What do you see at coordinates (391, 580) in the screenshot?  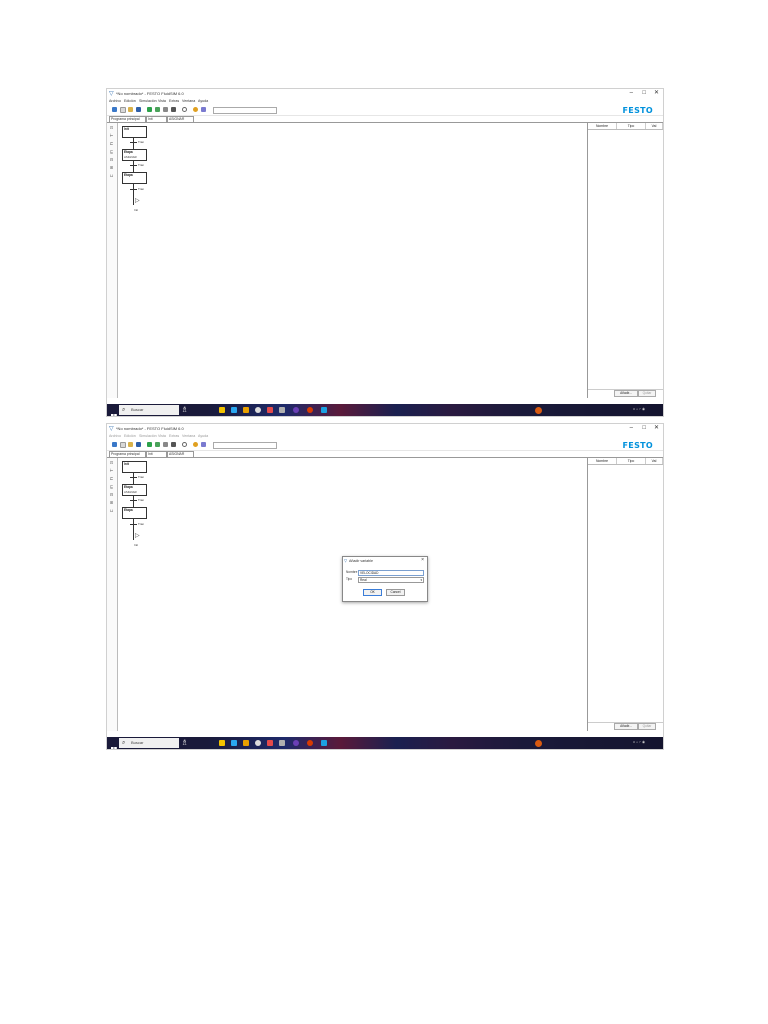 I see `variable-type-select: Real ▾` at bounding box center [391, 580].